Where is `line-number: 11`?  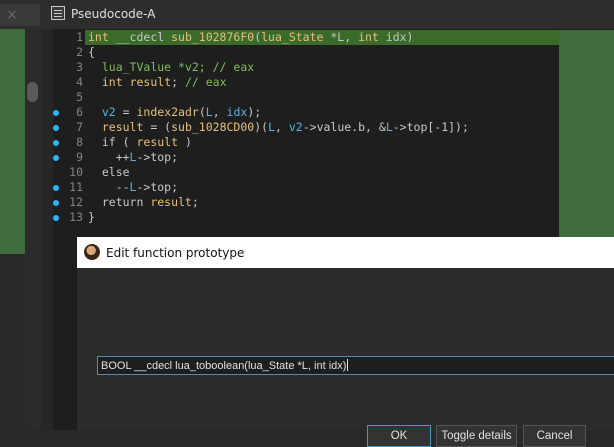 line-number: 11 is located at coordinates (76, 187).